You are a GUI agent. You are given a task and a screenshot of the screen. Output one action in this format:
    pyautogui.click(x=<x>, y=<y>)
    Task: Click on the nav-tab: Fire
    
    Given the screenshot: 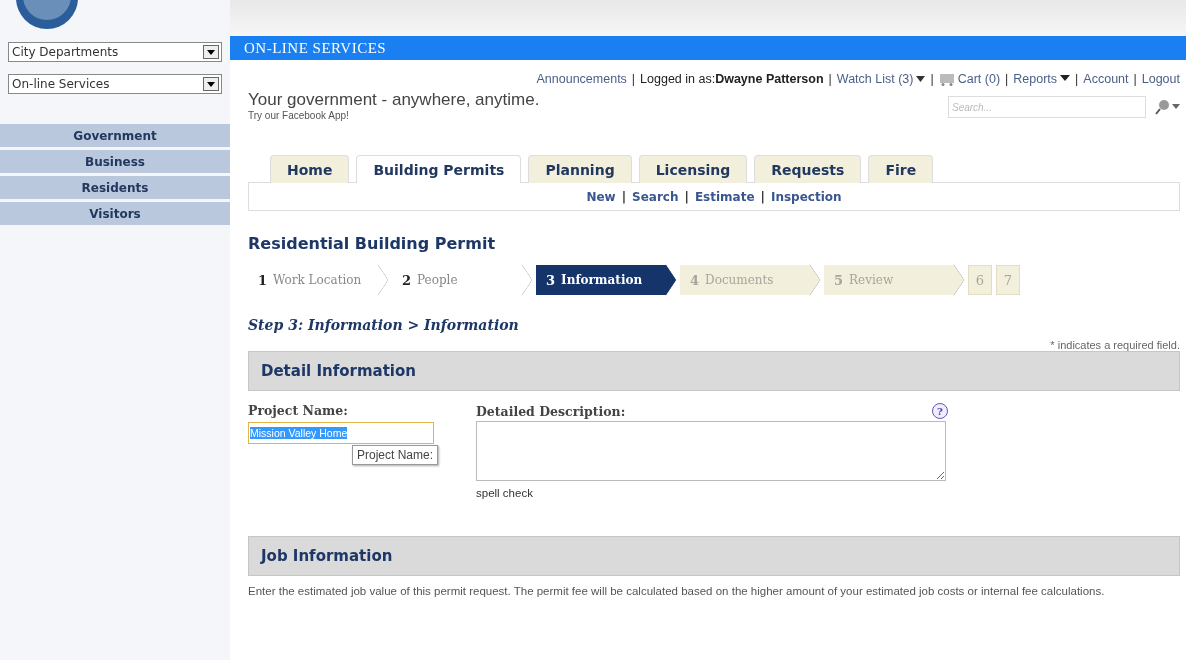 What is the action you would take?
    pyautogui.click(x=901, y=169)
    